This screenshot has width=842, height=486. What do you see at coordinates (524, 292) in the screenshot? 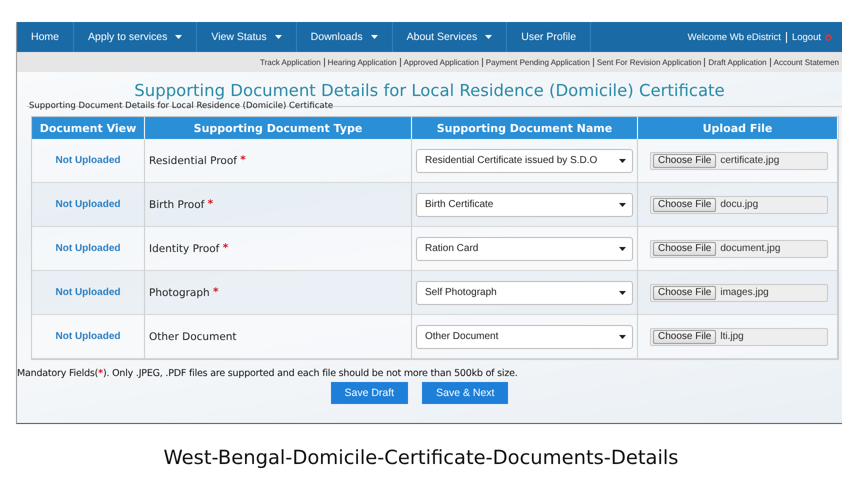
I see `document-name-select: Self Photograph` at bounding box center [524, 292].